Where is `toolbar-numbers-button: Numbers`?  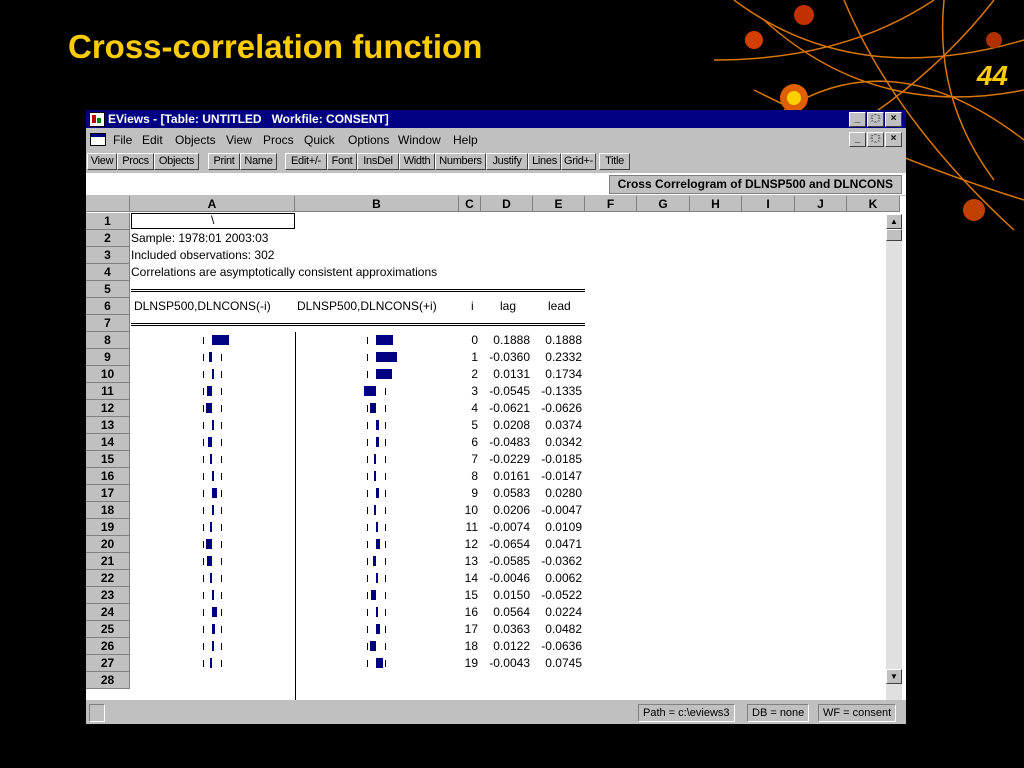 toolbar-numbers-button: Numbers is located at coordinates (460, 161).